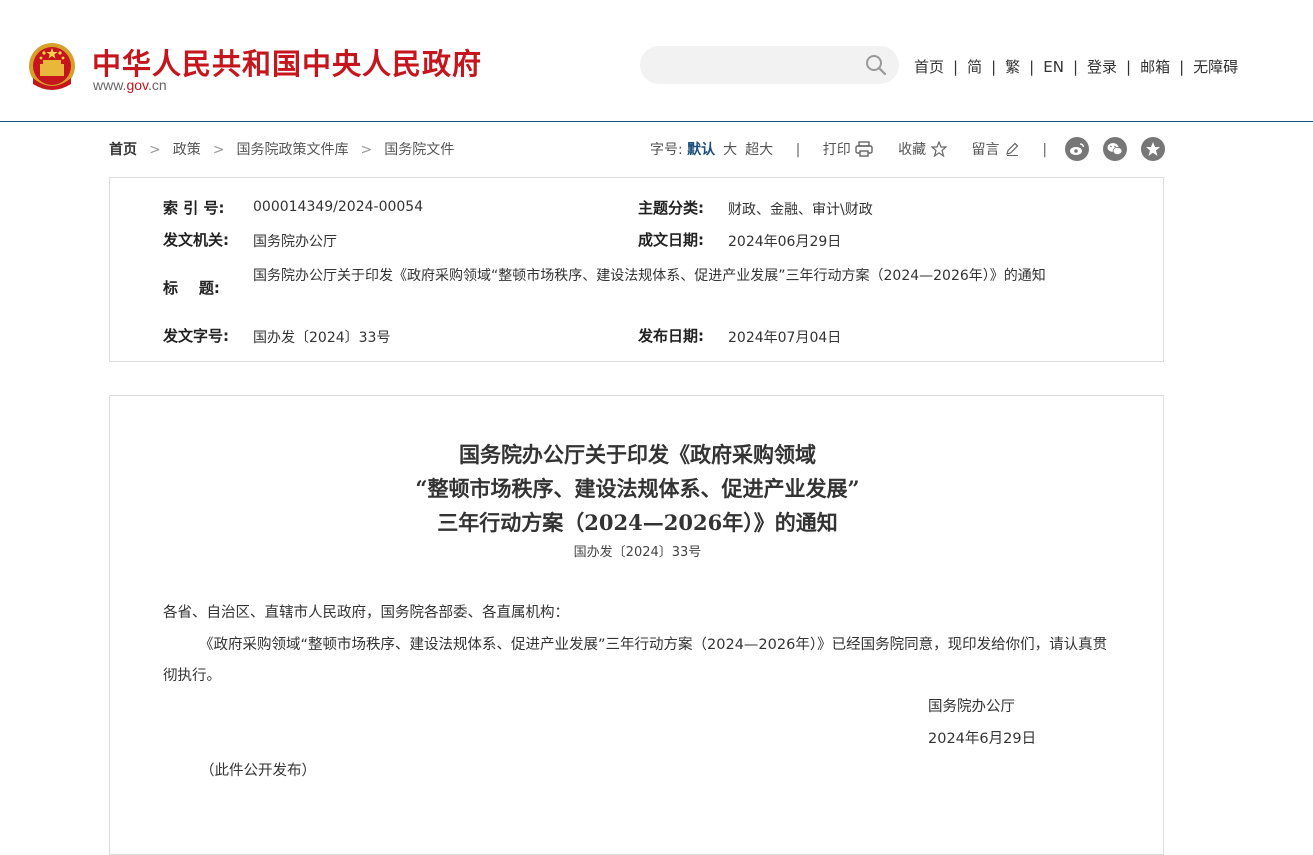 This screenshot has height=855, width=1313. What do you see at coordinates (258, 771) in the screenshot?
I see `publication-note: （此件公开发布）` at bounding box center [258, 771].